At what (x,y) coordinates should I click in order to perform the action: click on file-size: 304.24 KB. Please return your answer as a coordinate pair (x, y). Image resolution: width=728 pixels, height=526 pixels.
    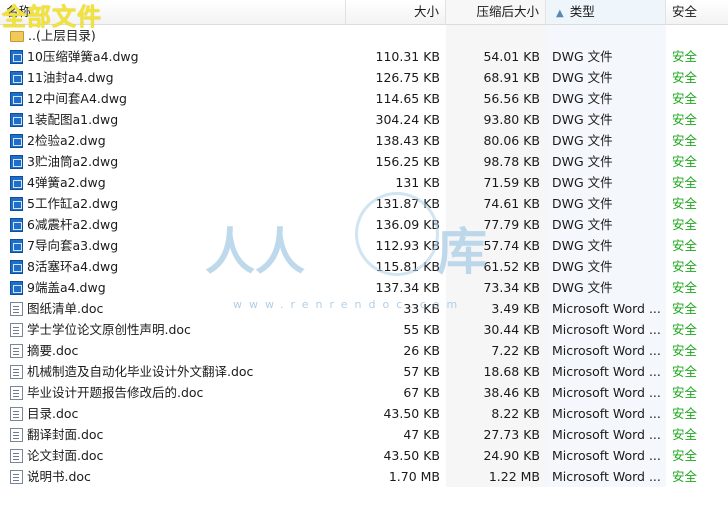
    Looking at the image, I should click on (407, 119).